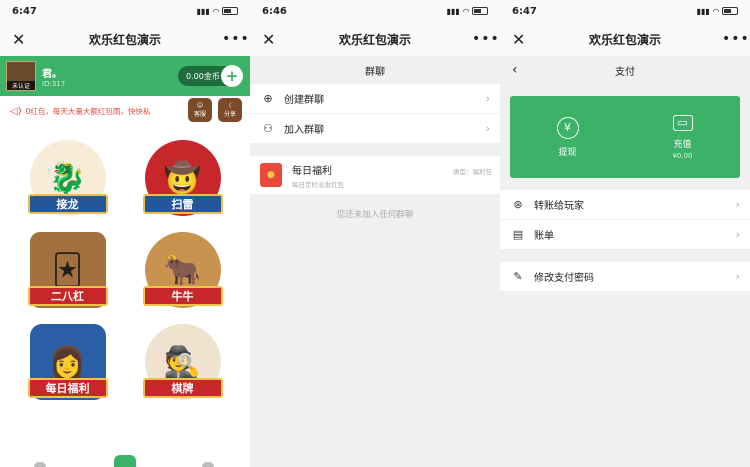  I want to click on change-password-row: ✎ 修改支付密码 ›, so click(625, 277).